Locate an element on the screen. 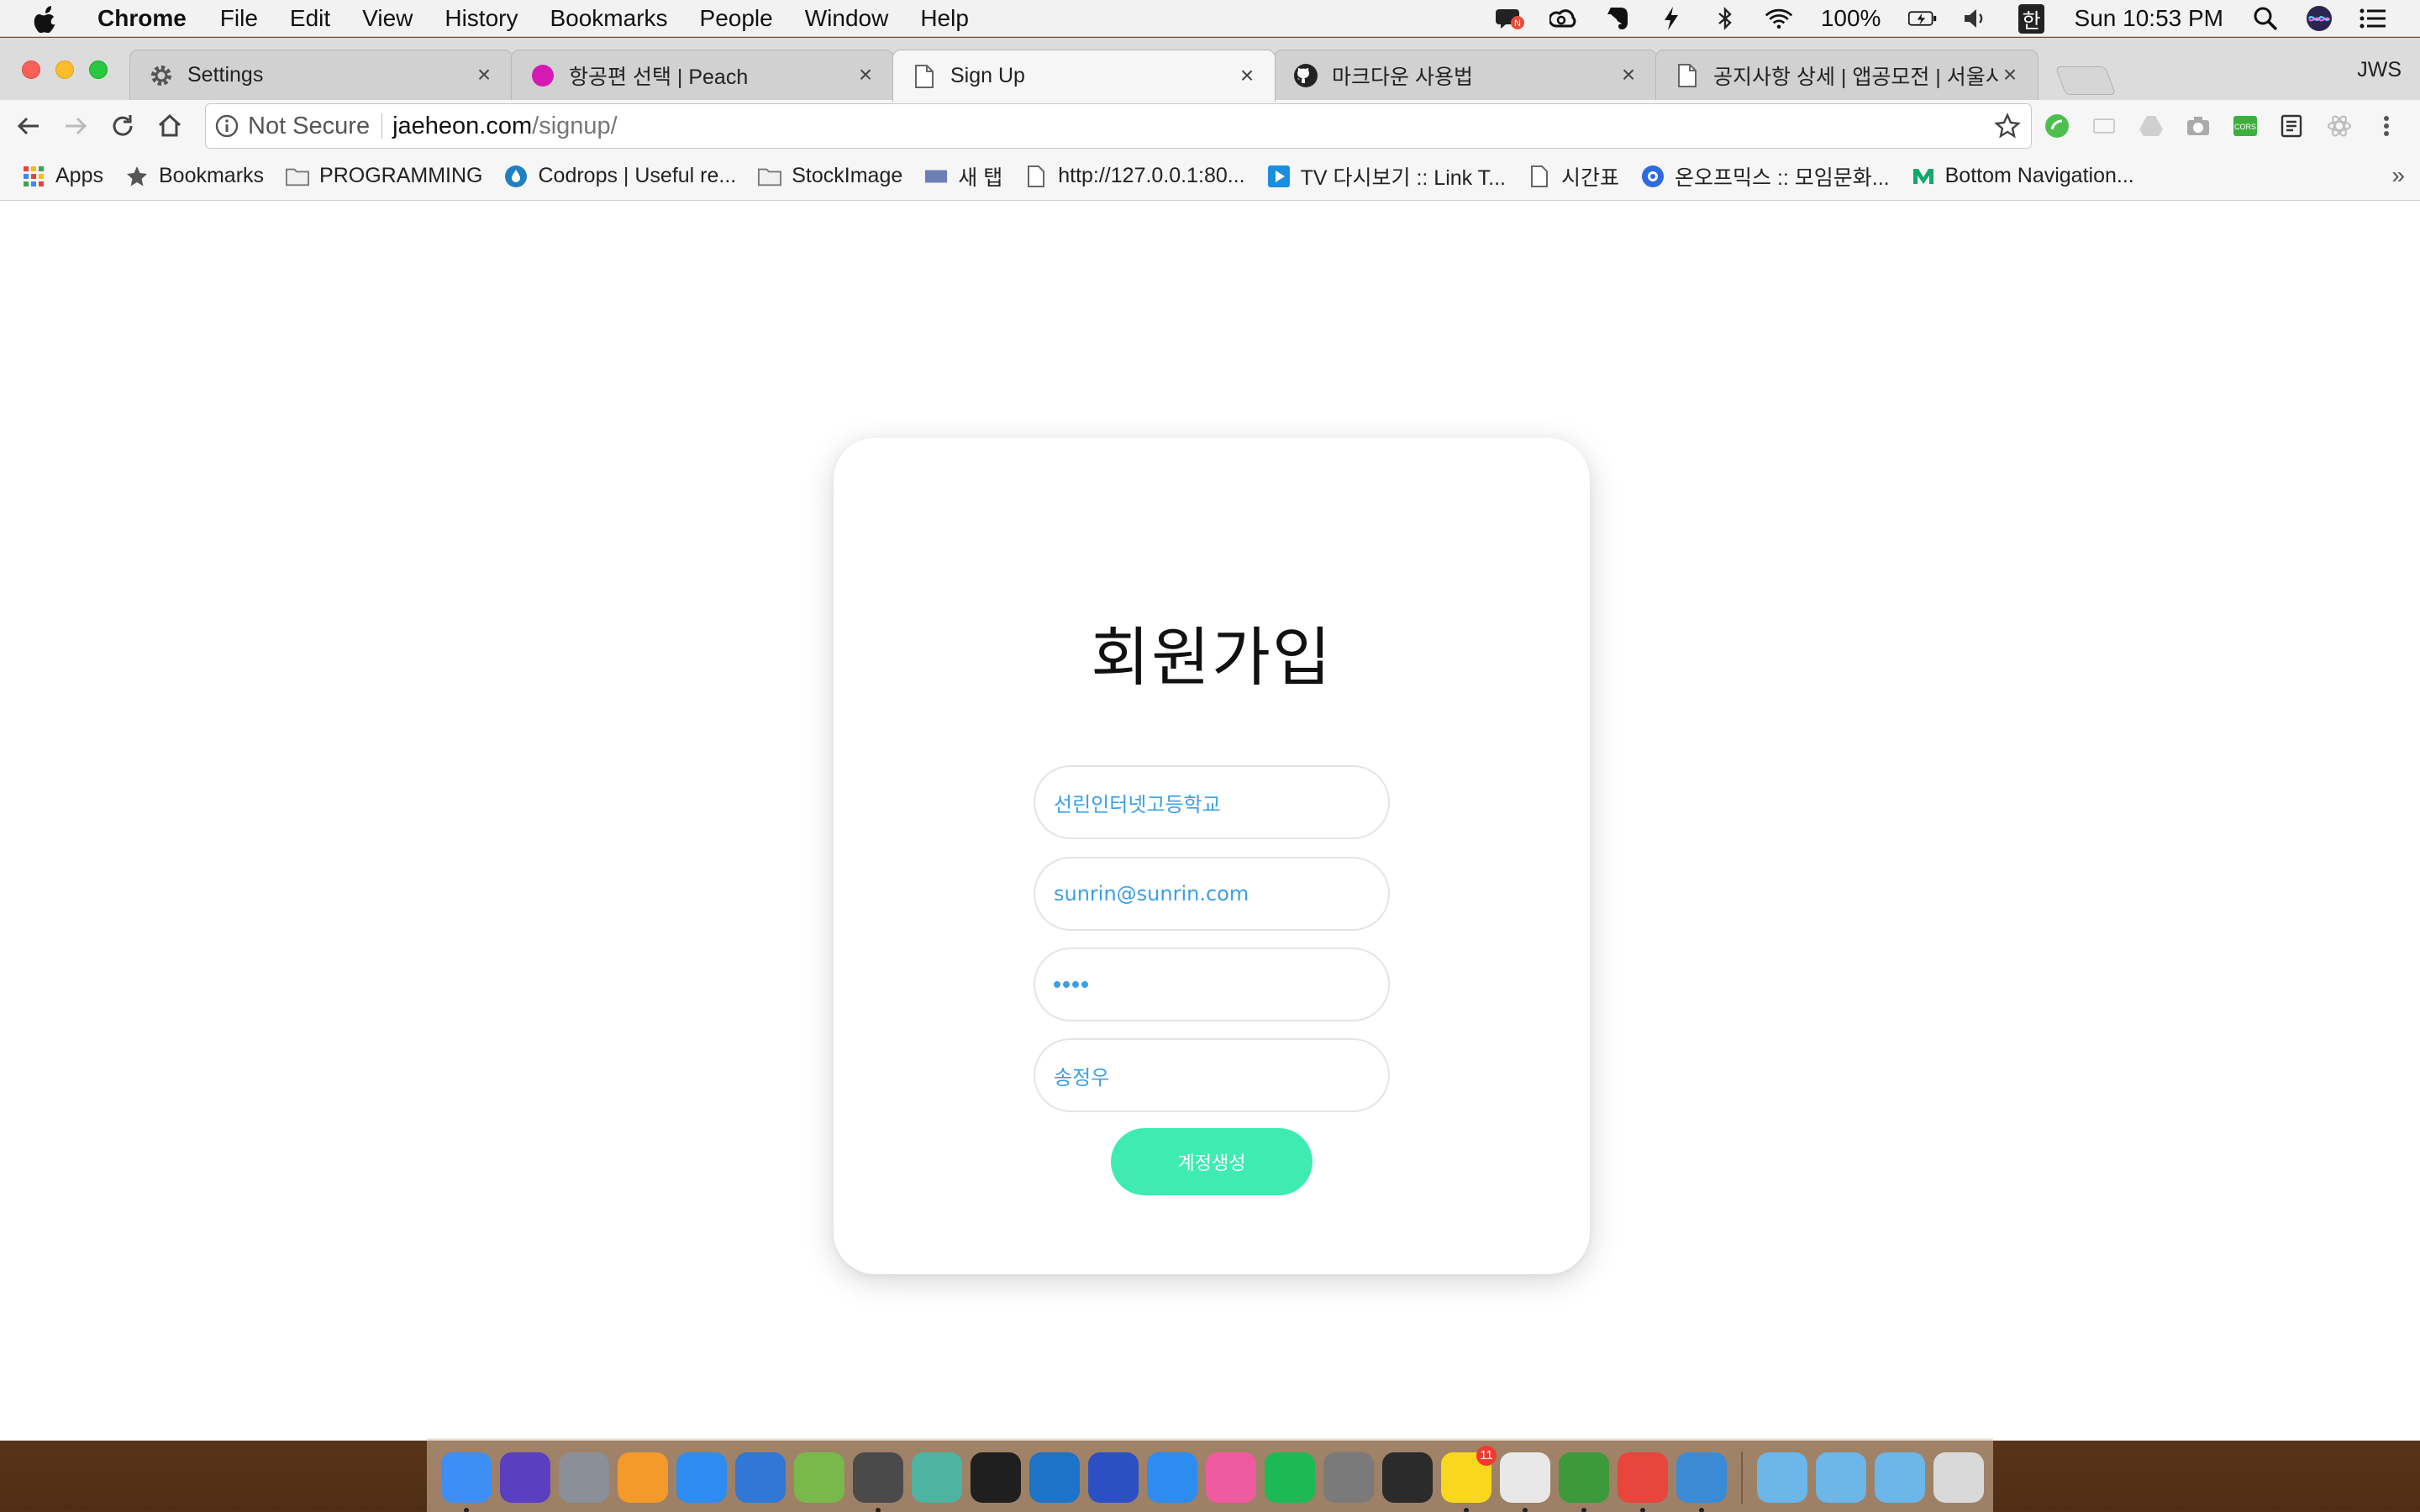 The width and height of the screenshot is (2420, 1512). flash-icon is located at coordinates (1671, 18).